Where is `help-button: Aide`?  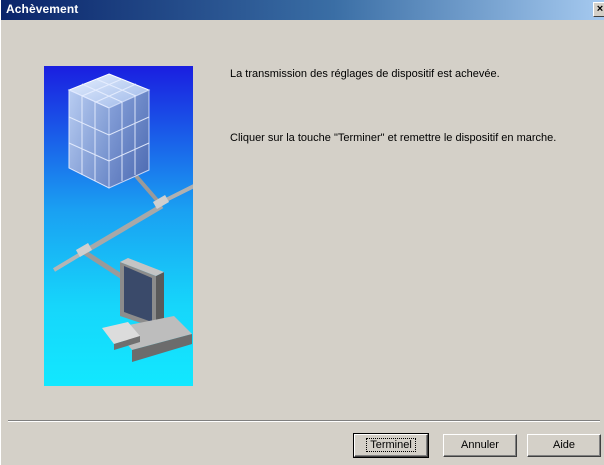 help-button: Aide is located at coordinates (564, 445).